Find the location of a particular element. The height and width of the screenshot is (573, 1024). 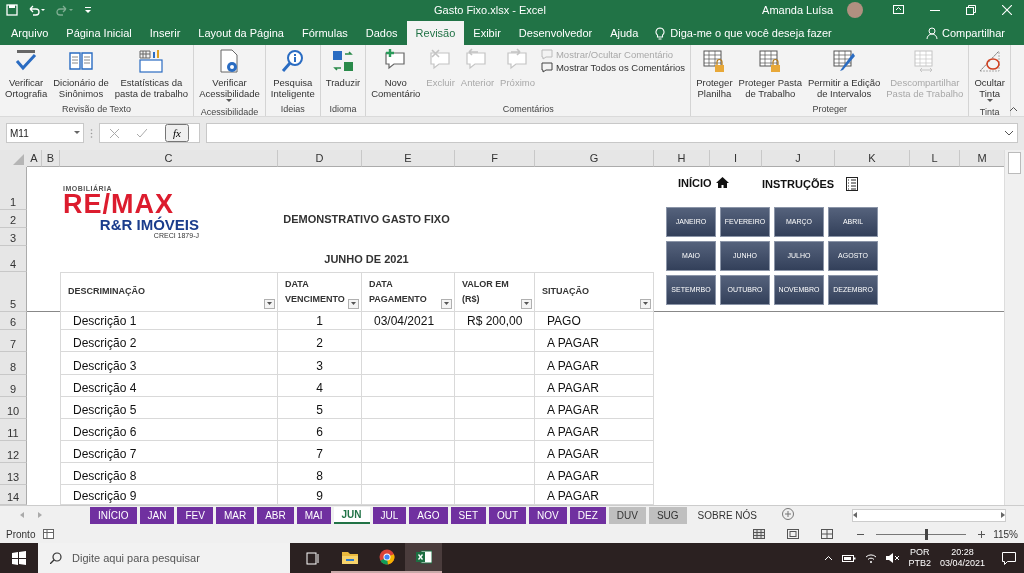

save-icon is located at coordinates (12, 9).